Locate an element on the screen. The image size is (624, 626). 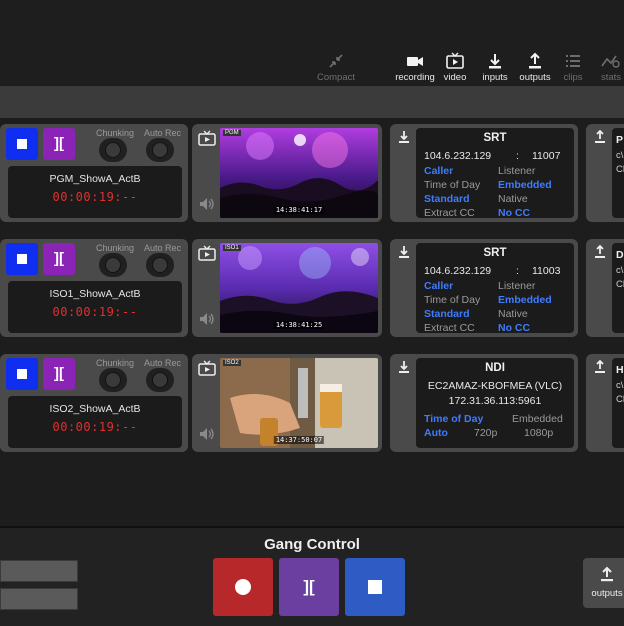
gang-split-button: ][ is located at coordinates (309, 587).